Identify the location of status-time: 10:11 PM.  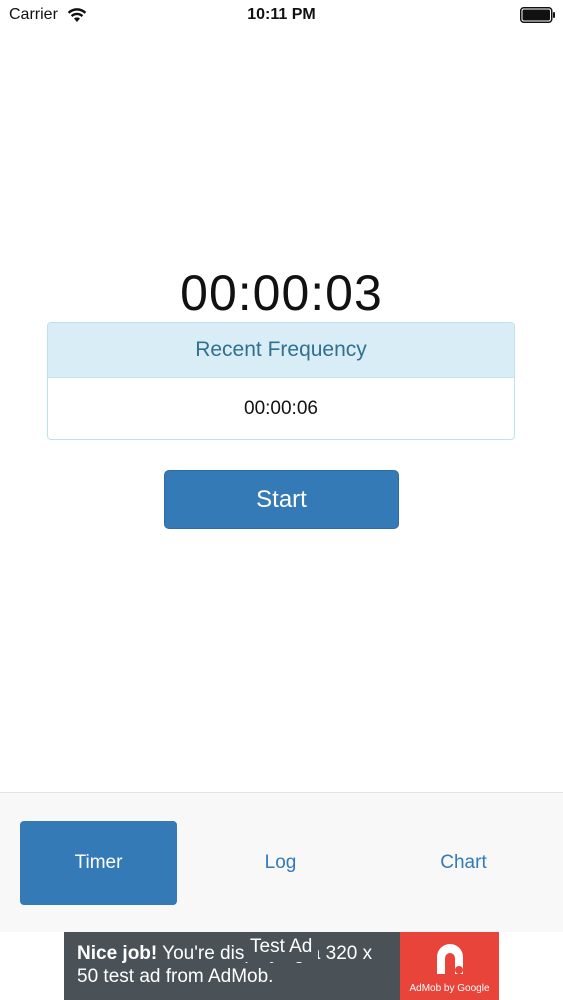
(281, 14).